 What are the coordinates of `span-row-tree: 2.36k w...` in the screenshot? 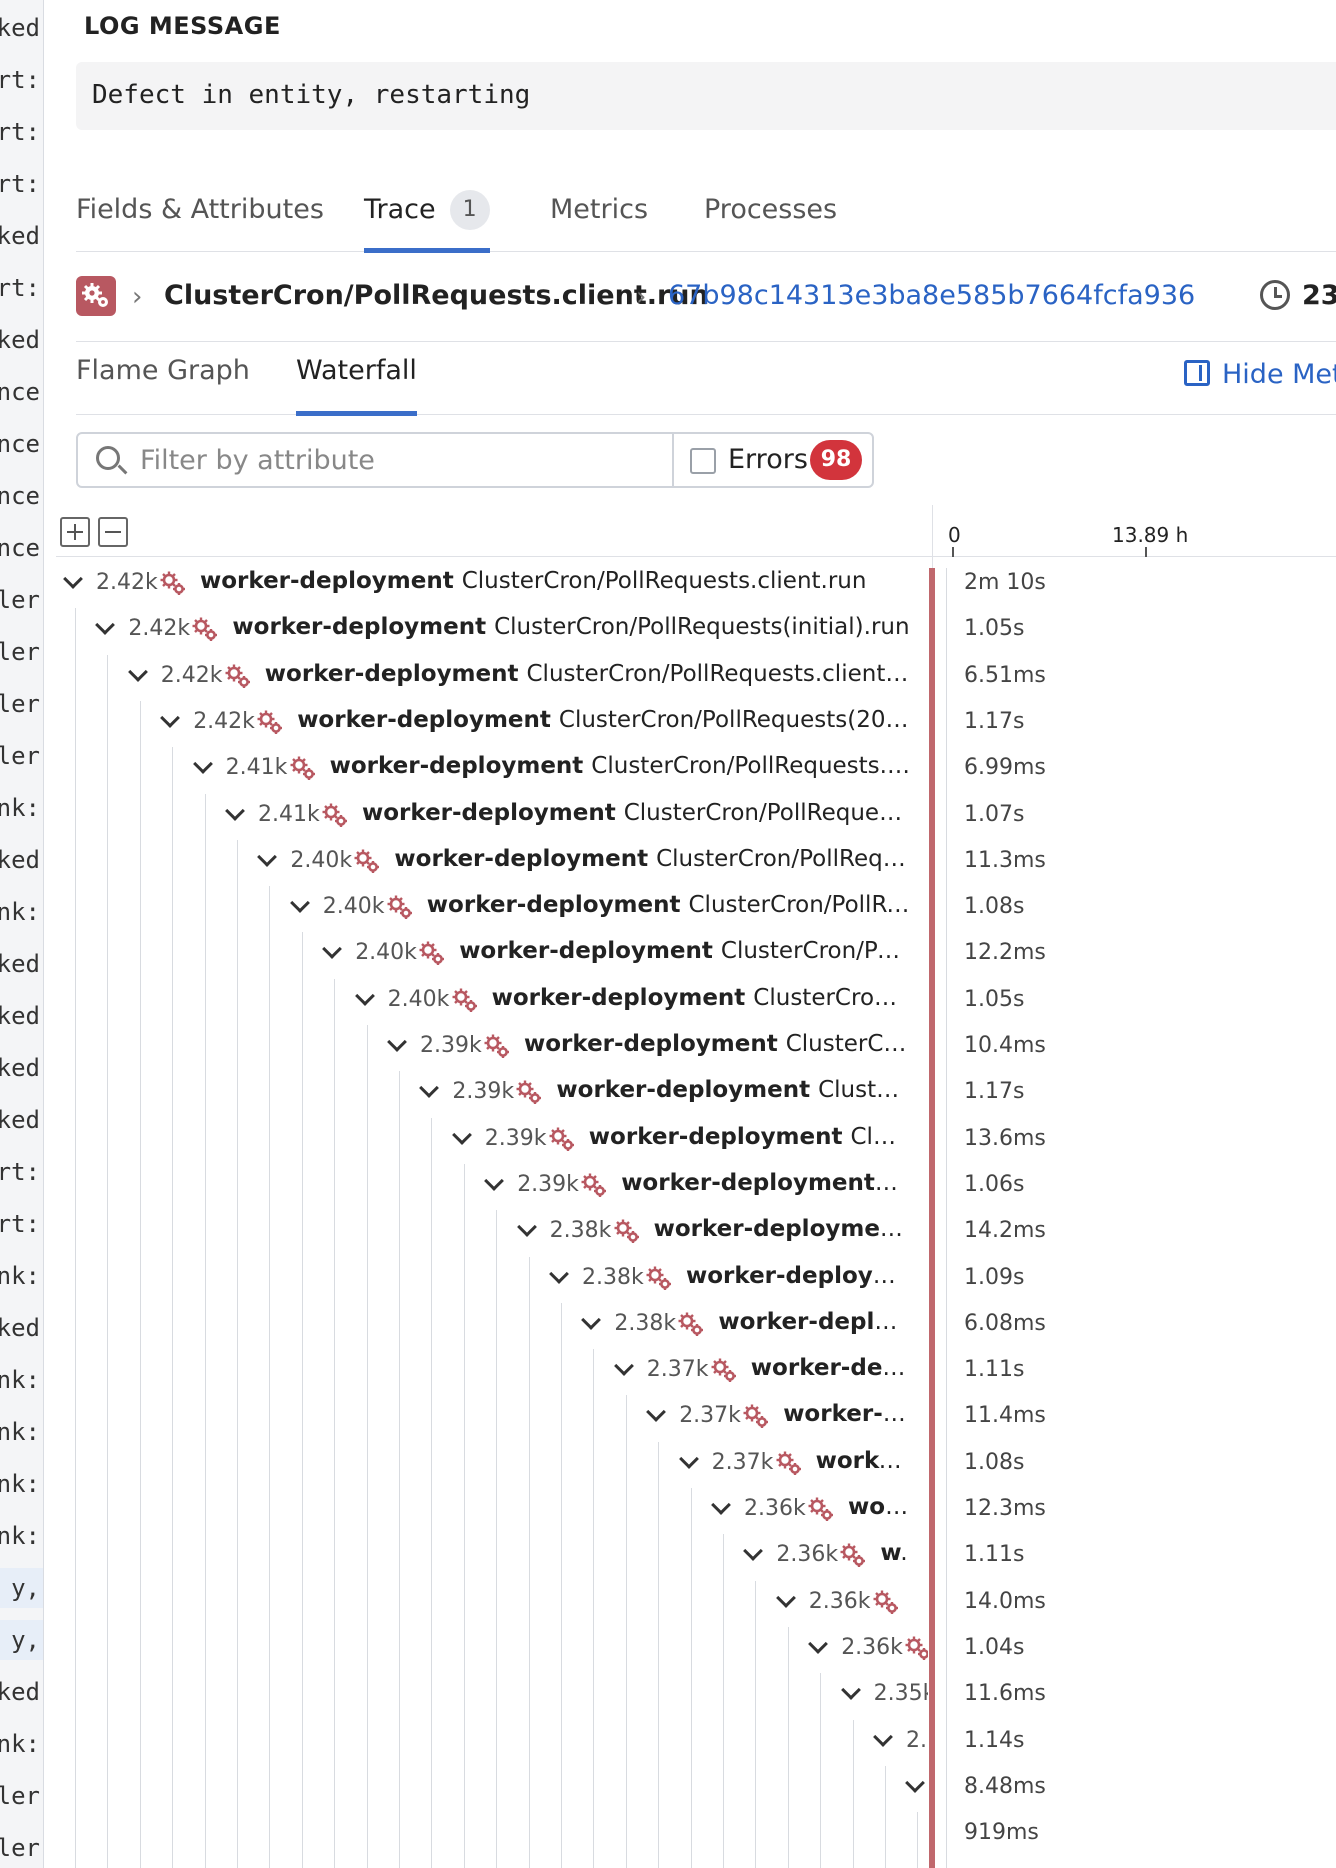 It's located at (464, 1555).